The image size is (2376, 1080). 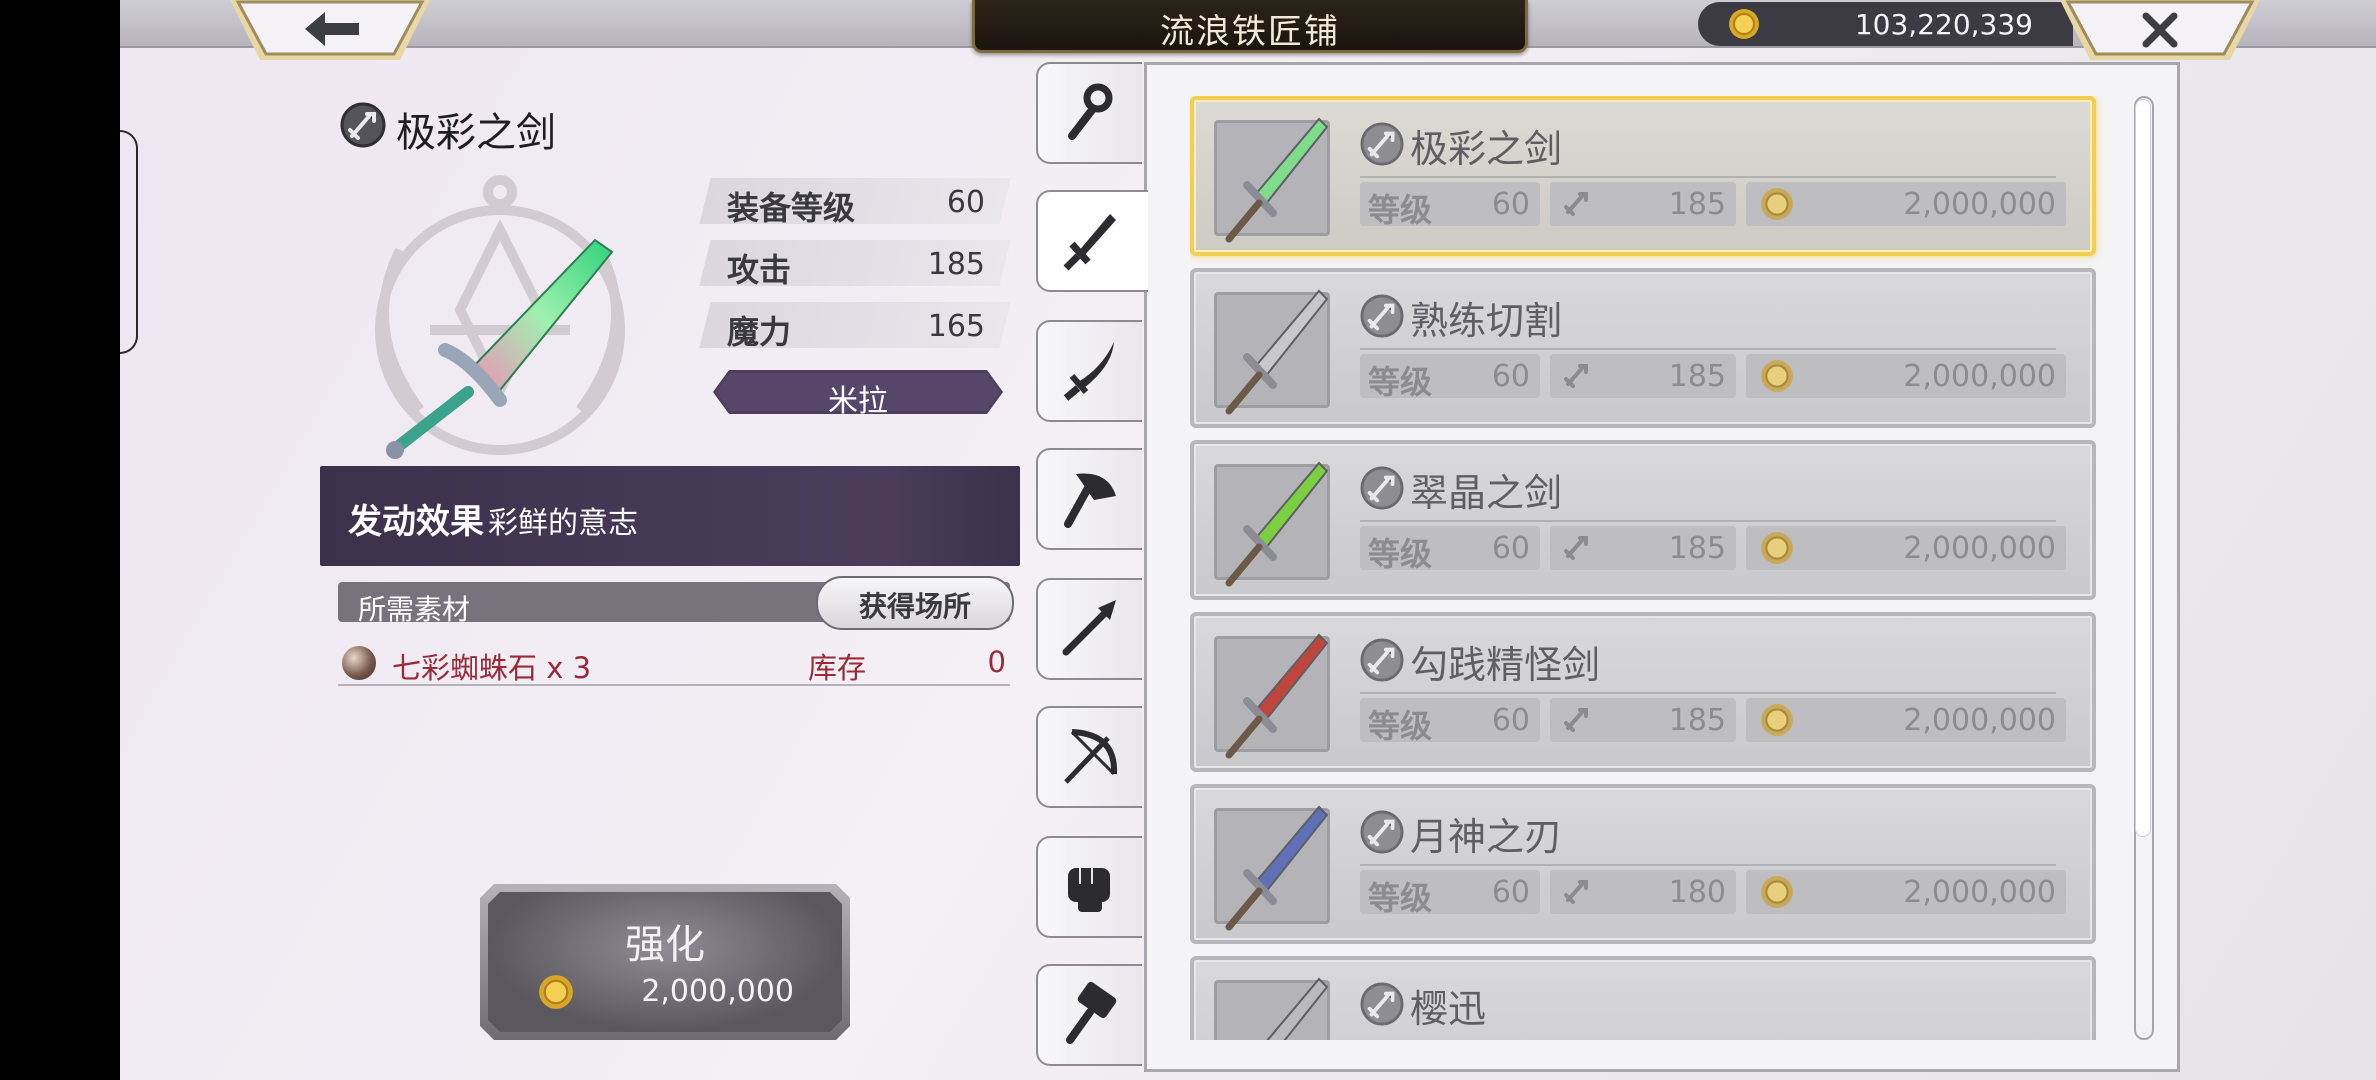 What do you see at coordinates (1091, 1013) in the screenshot?
I see `hammer-icon` at bounding box center [1091, 1013].